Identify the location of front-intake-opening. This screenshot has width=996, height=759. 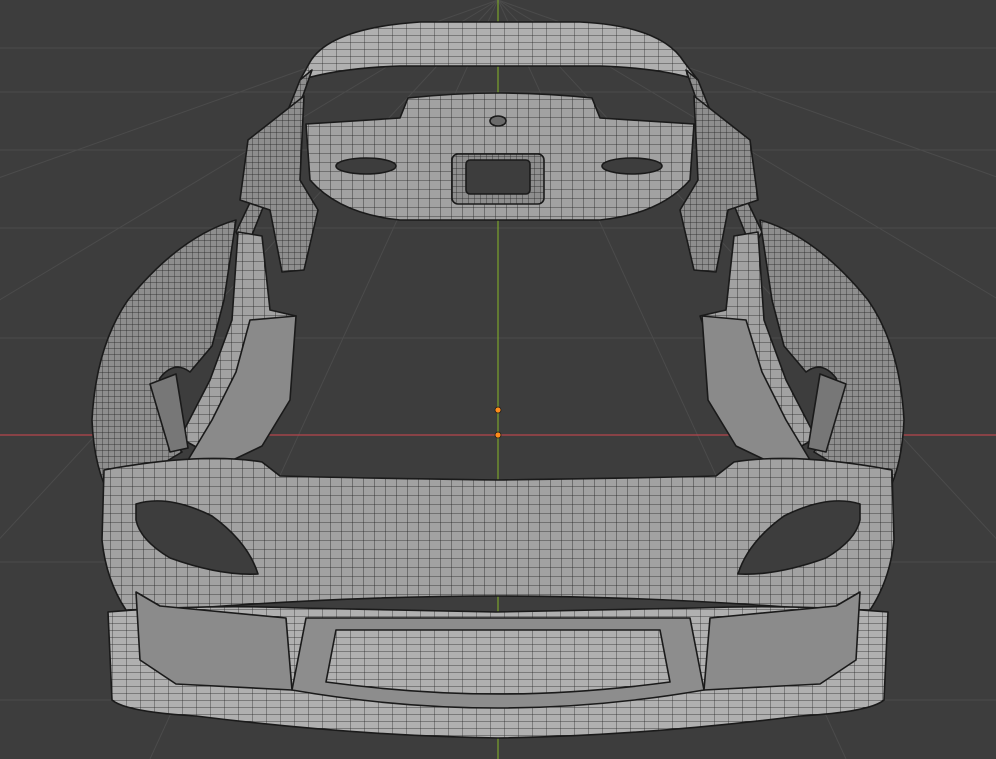
(498, 662).